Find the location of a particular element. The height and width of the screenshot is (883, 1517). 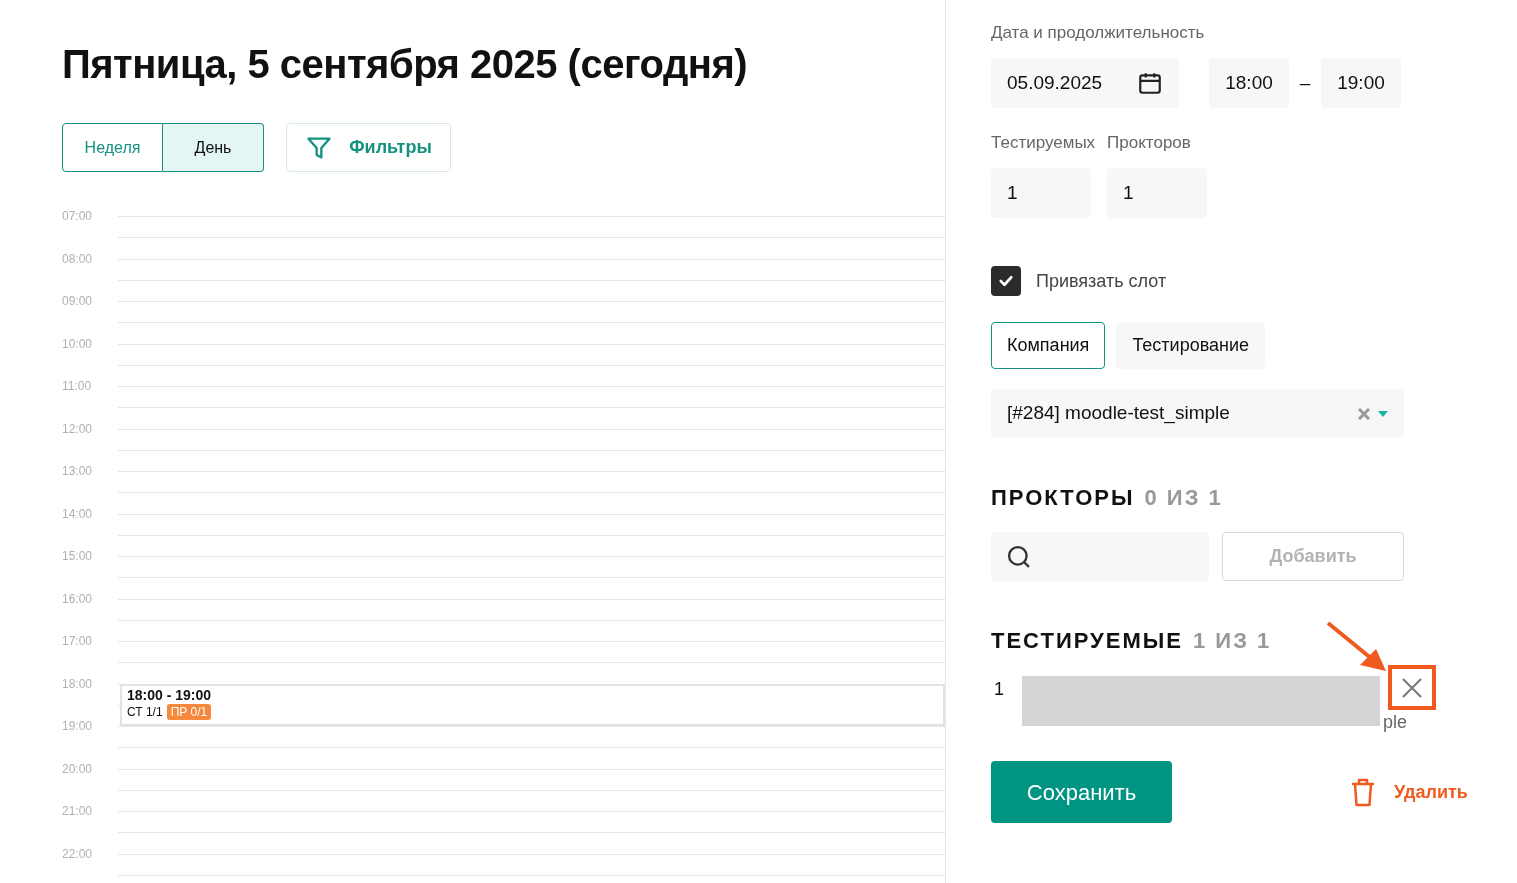

calendar-icon is located at coordinates (1150, 83).